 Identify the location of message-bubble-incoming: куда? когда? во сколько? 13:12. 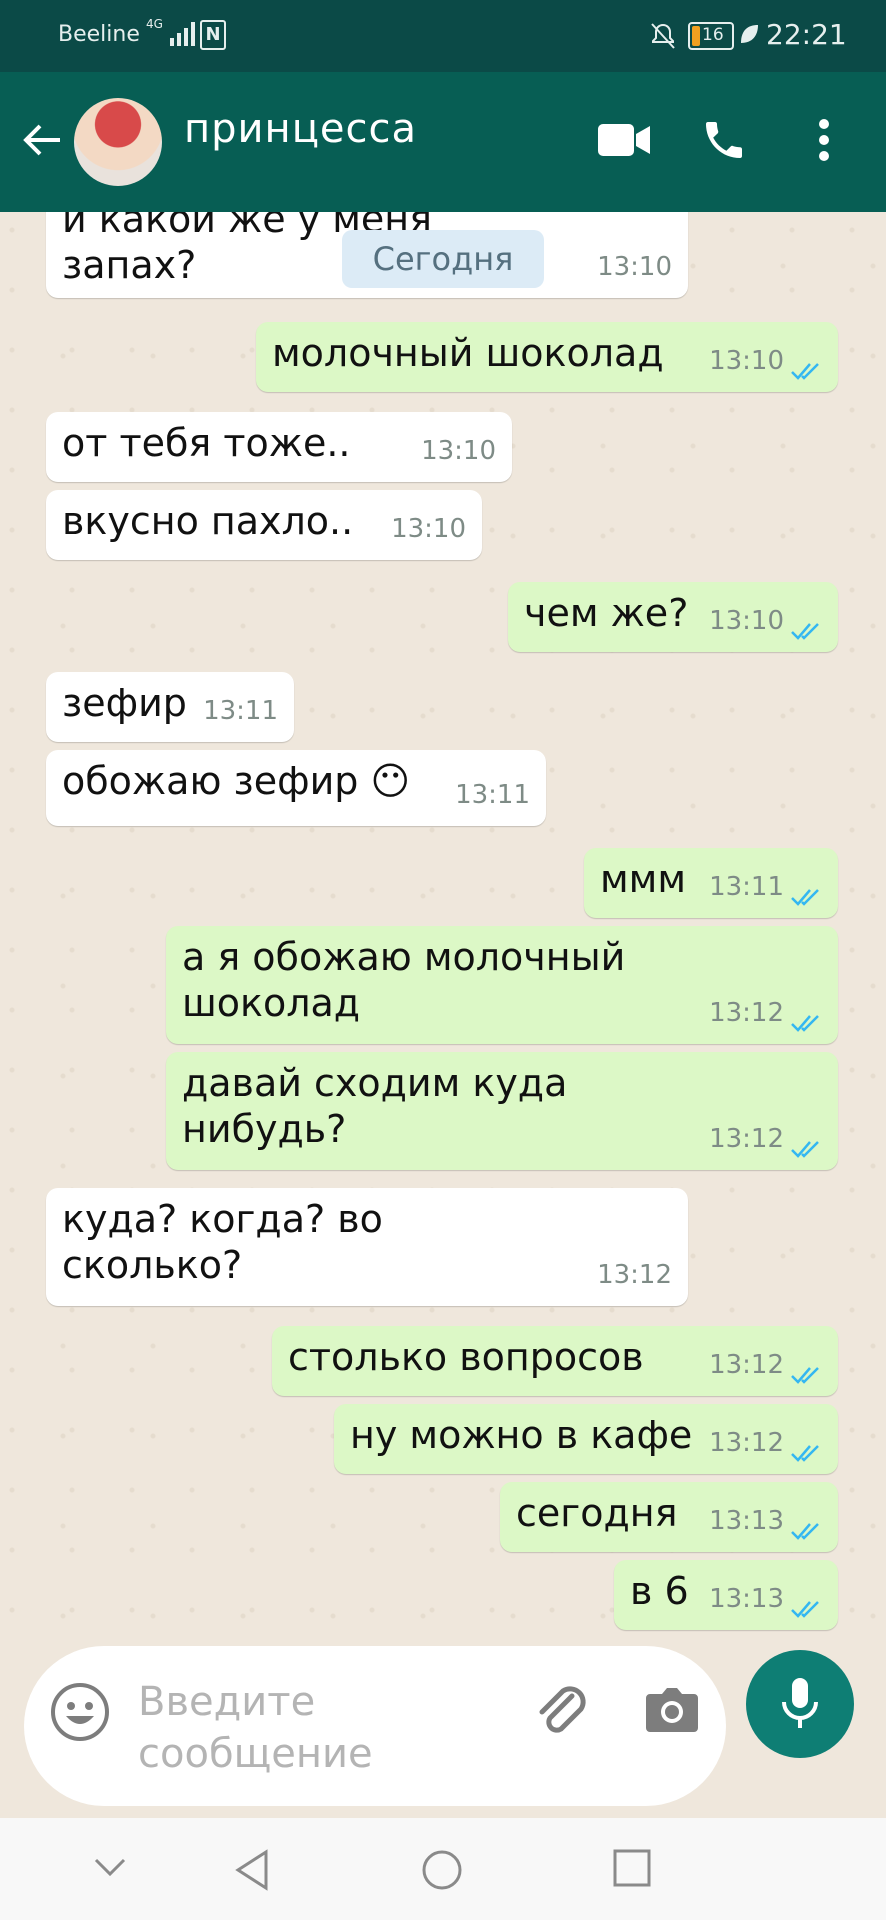
(367, 1247).